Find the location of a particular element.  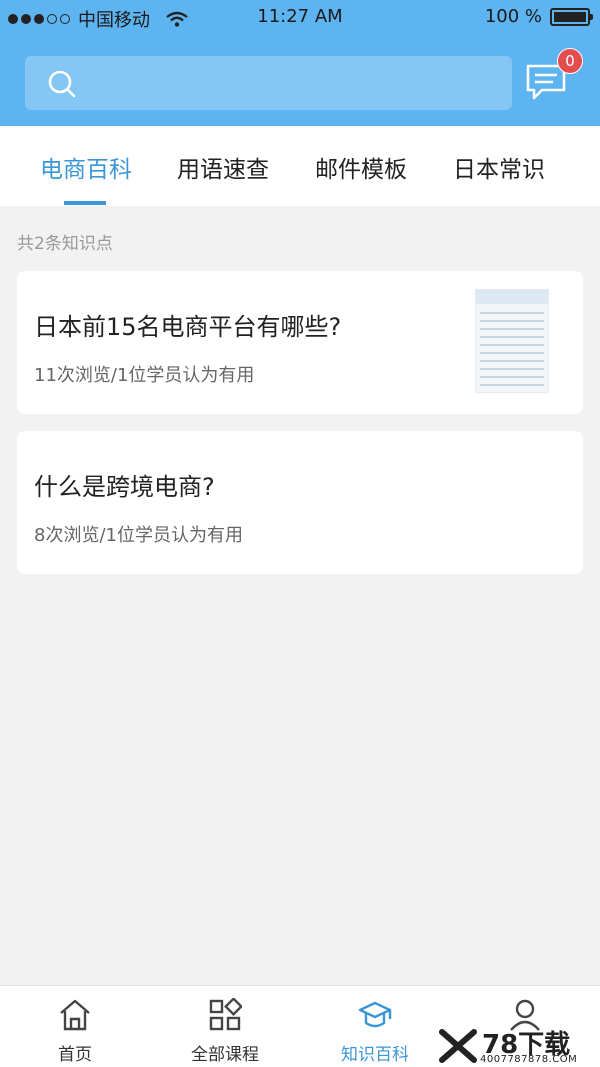

status-bar: 中国移动 11:27 AM 100 % is located at coordinates (300, 17).